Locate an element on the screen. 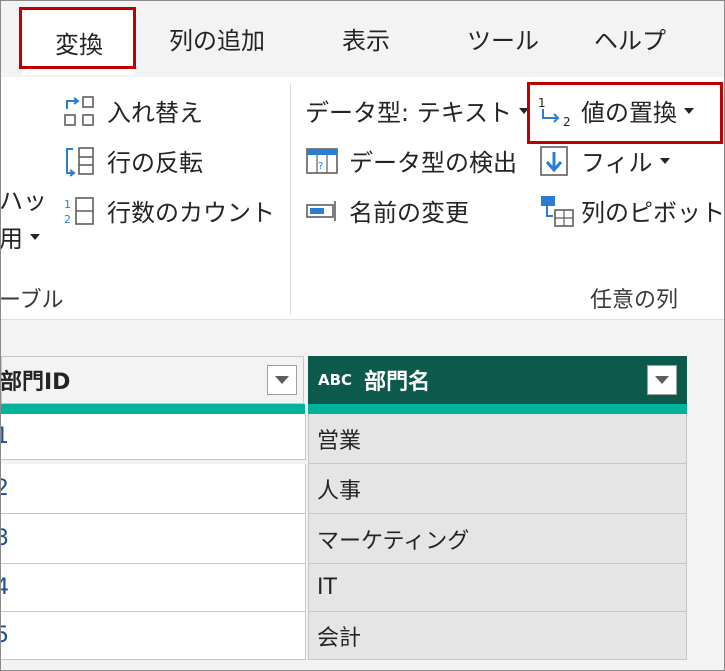 Image resolution: width=725 pixels, height=671 pixels. reverse-rows-button: 行の反転 is located at coordinates (133, 160).